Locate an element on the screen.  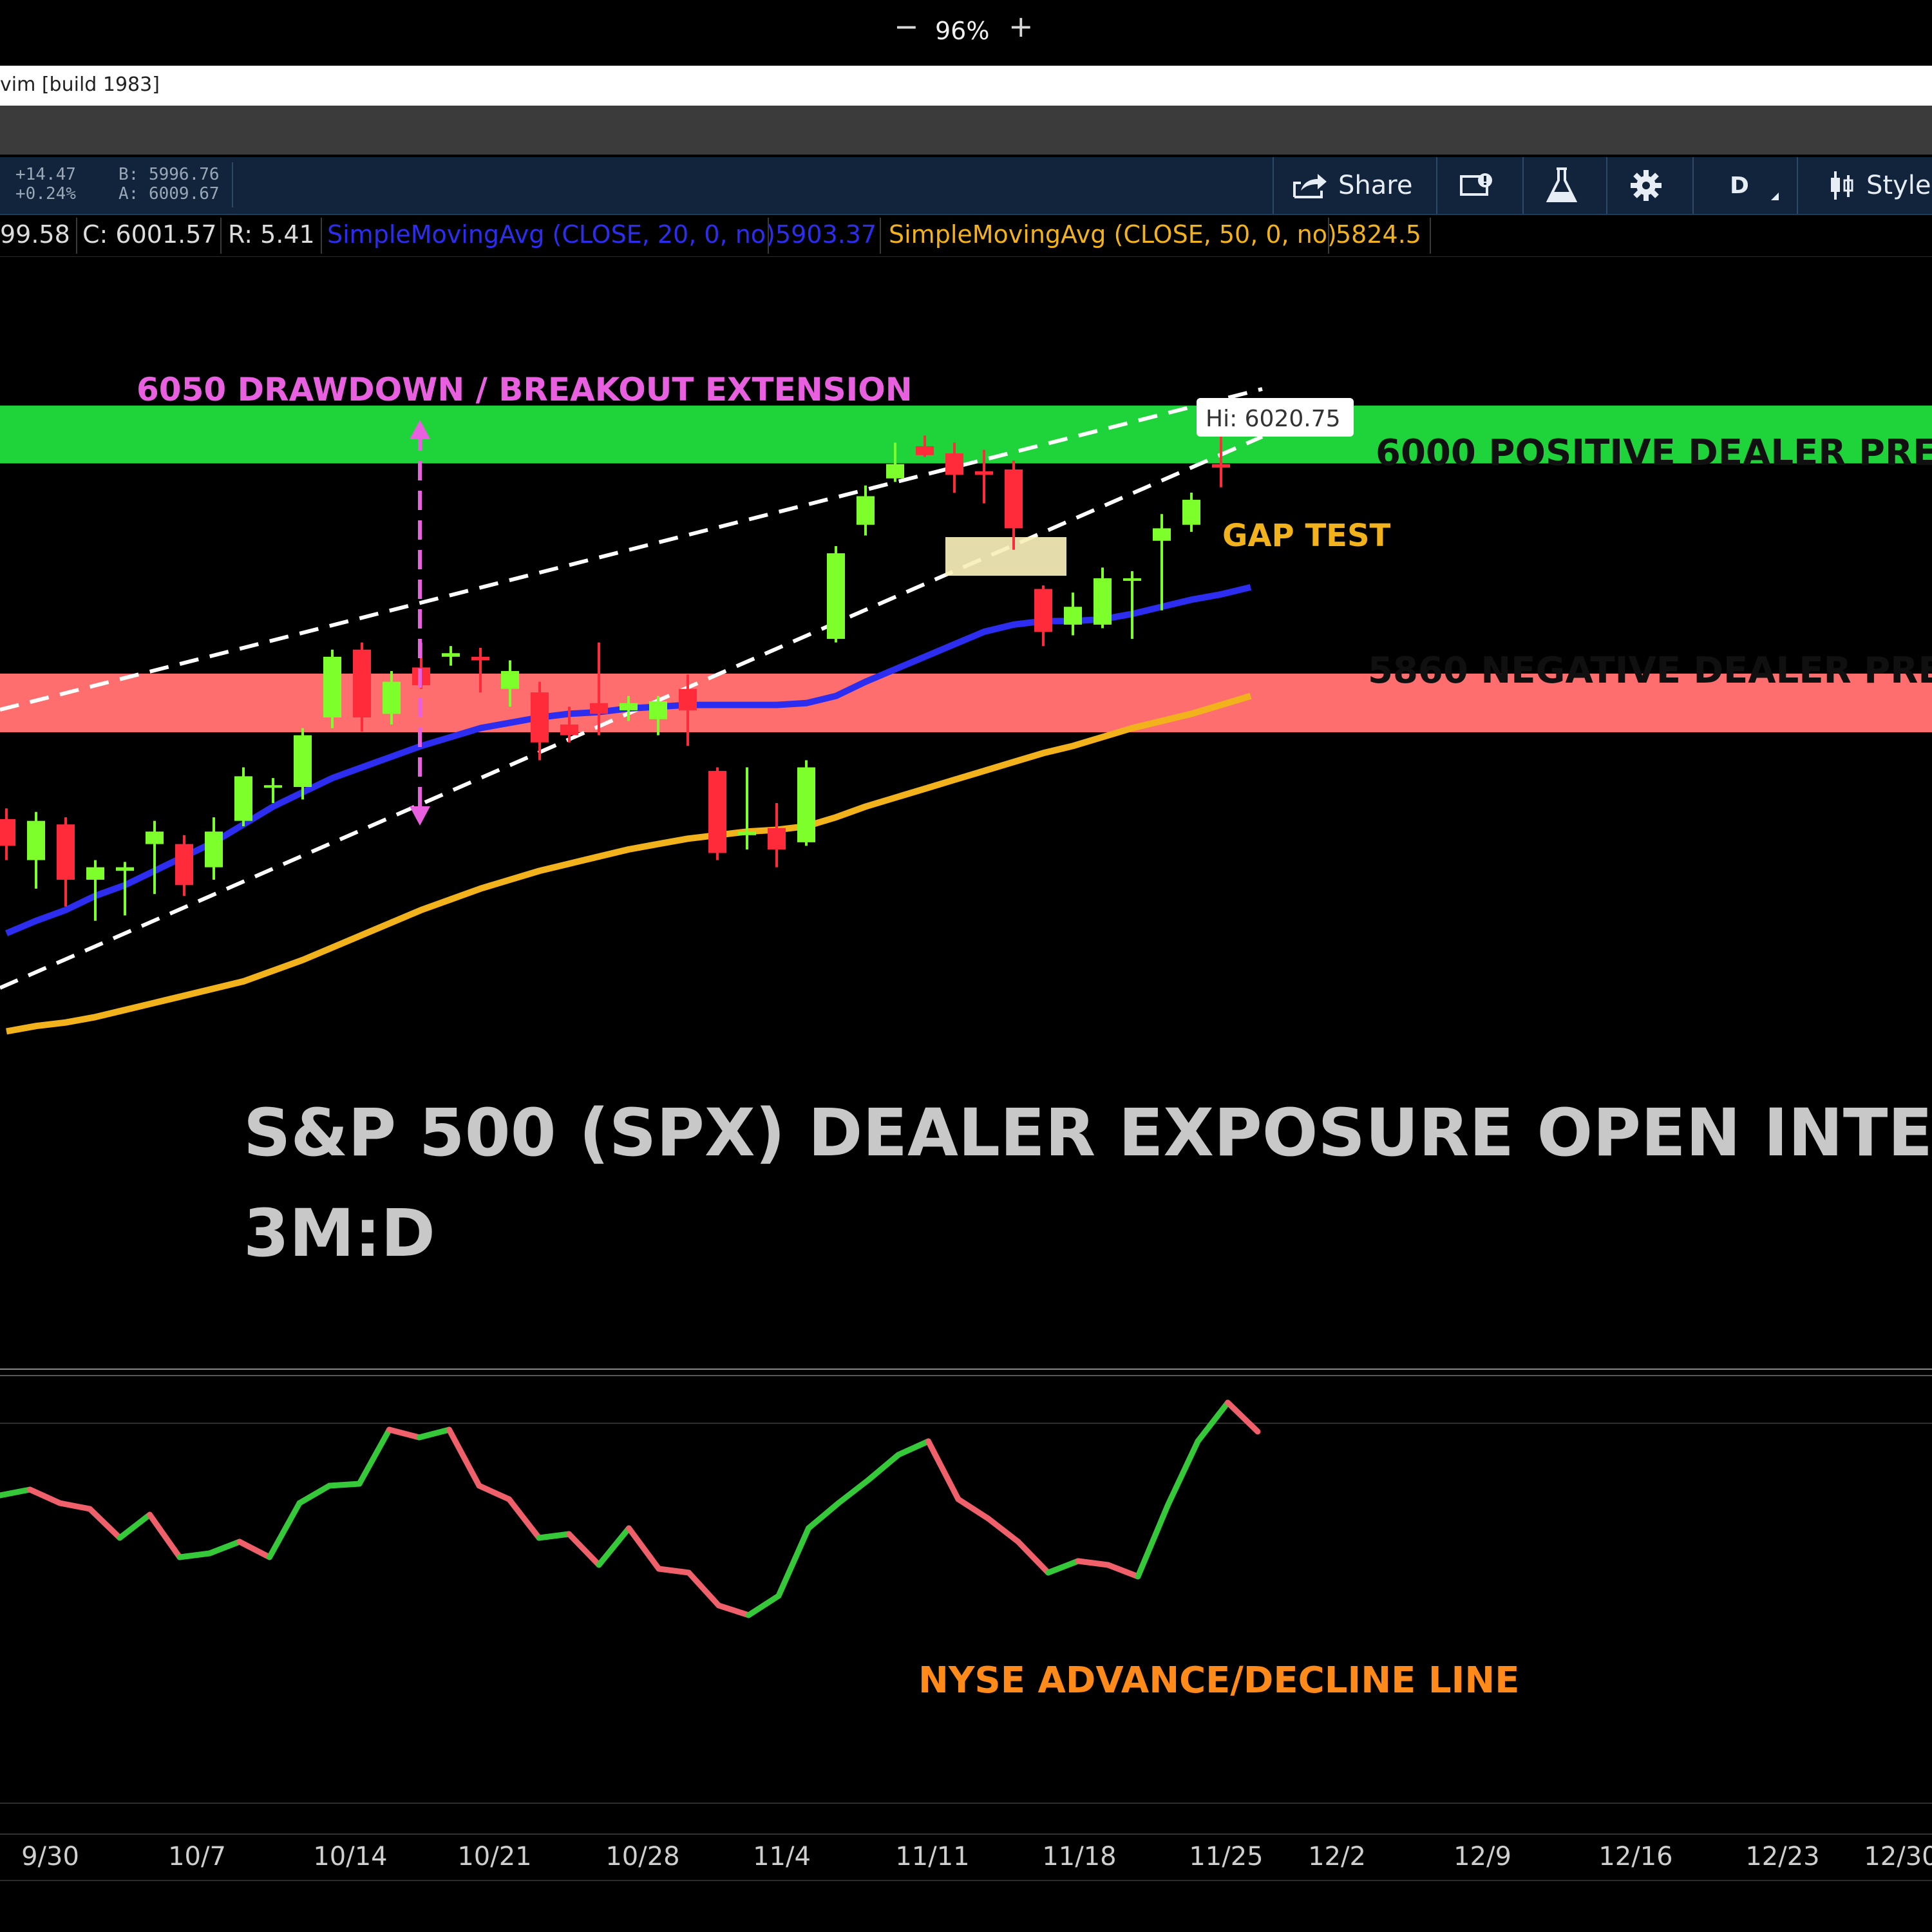
sma50-value: 5824.5 is located at coordinates (1378, 234).